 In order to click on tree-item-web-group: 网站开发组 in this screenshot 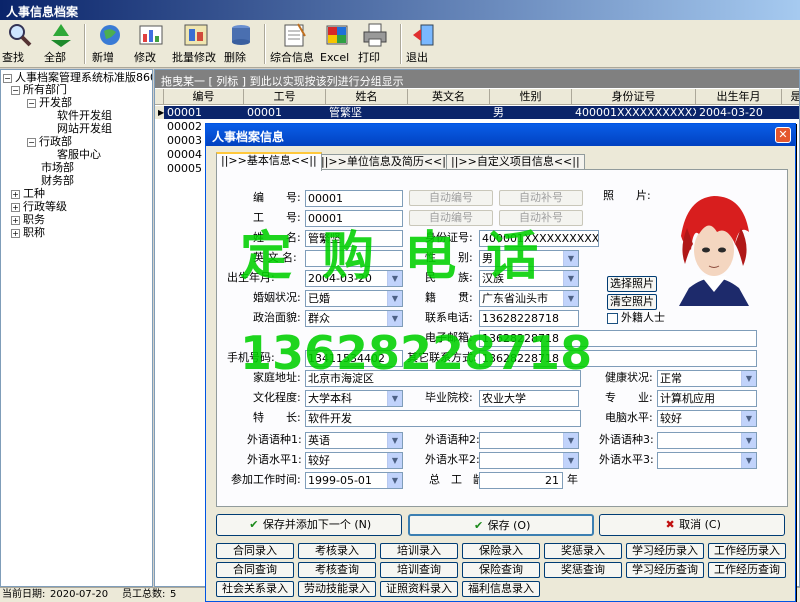, I will do `click(84, 128)`.